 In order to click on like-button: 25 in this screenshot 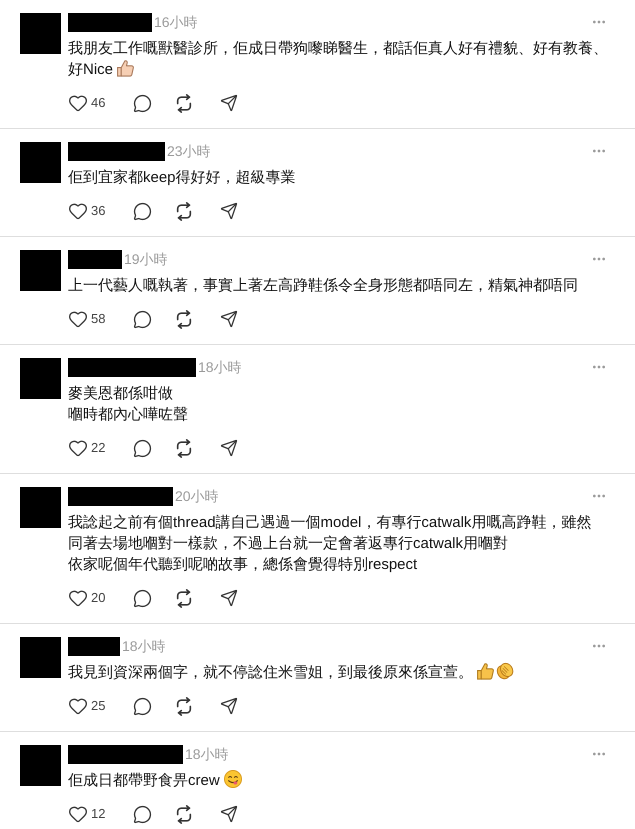, I will do `click(87, 706)`.